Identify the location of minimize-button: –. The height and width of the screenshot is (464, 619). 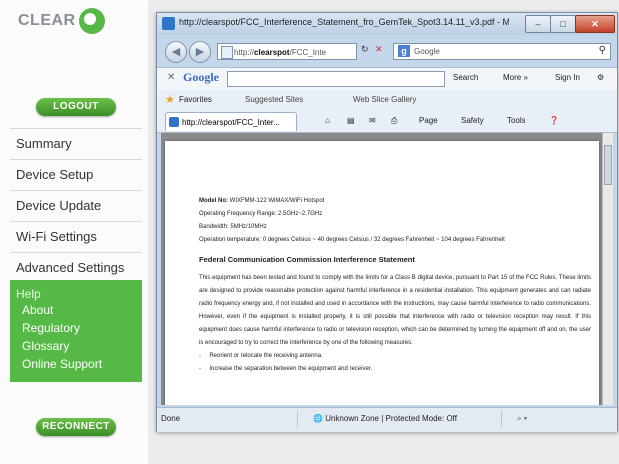
(538, 24).